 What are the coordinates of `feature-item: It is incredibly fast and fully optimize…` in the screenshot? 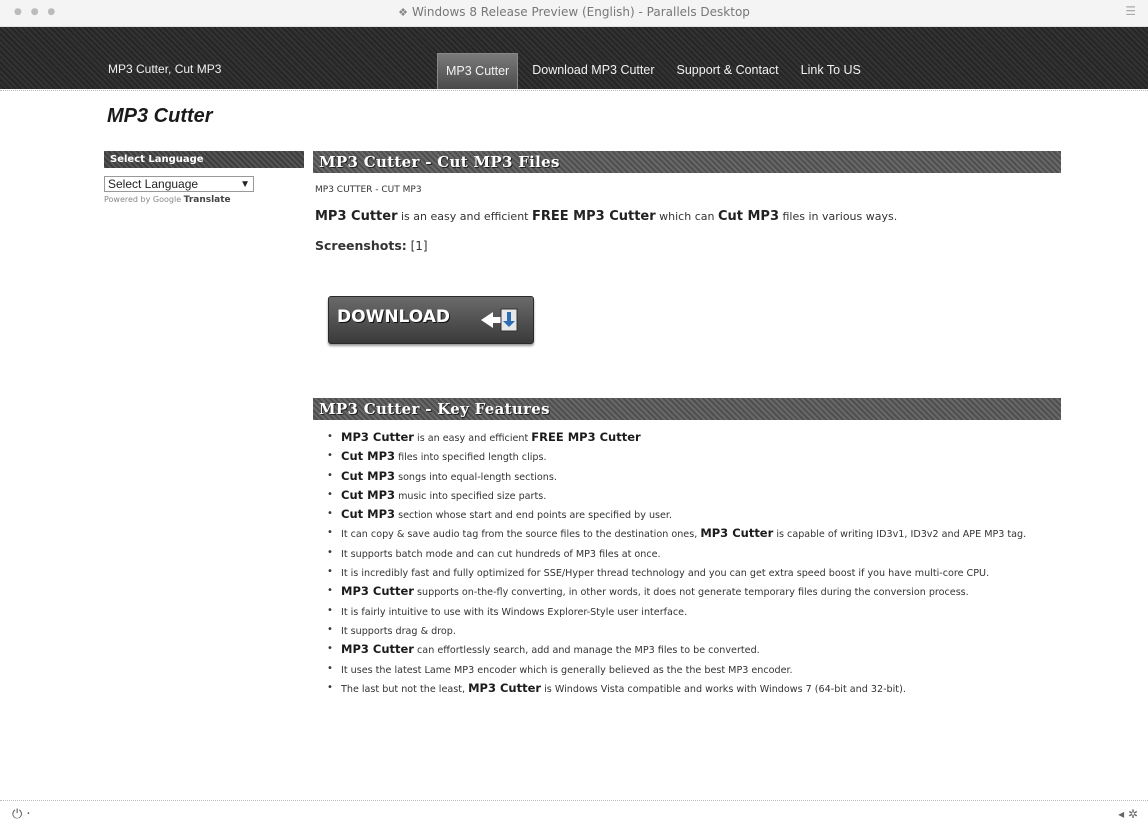 It's located at (694, 573).